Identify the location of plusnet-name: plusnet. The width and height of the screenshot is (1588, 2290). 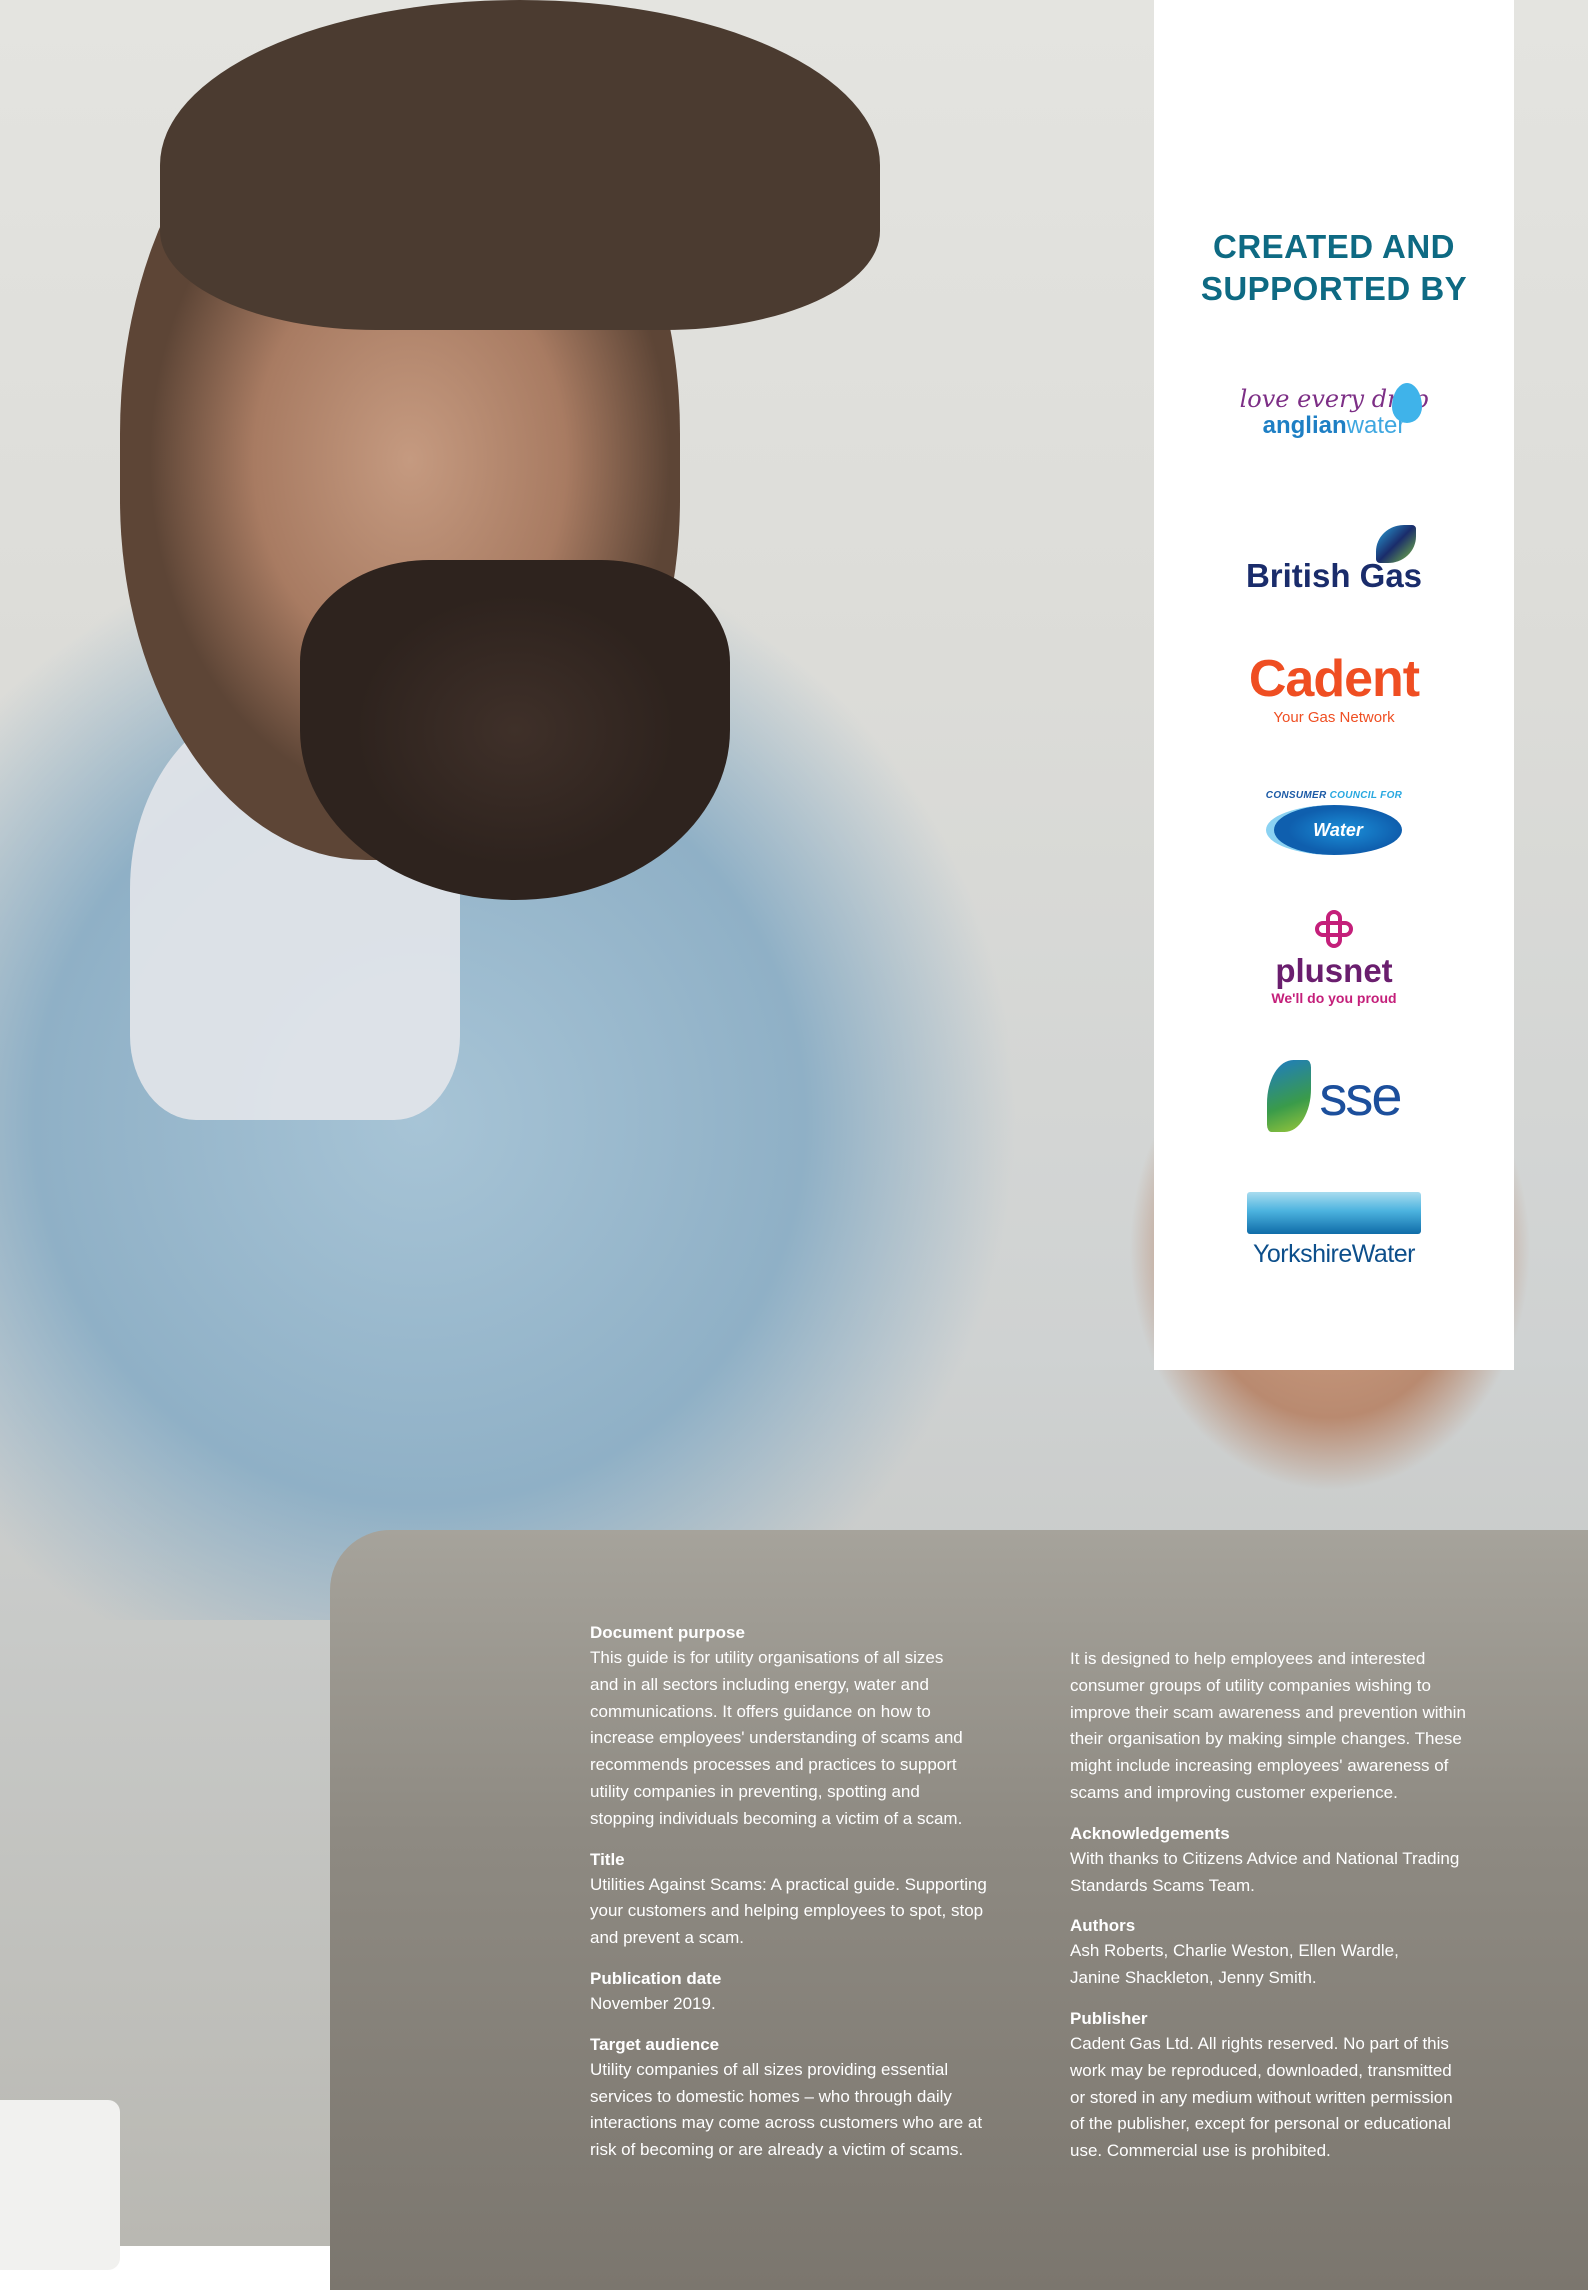
(1334, 970).